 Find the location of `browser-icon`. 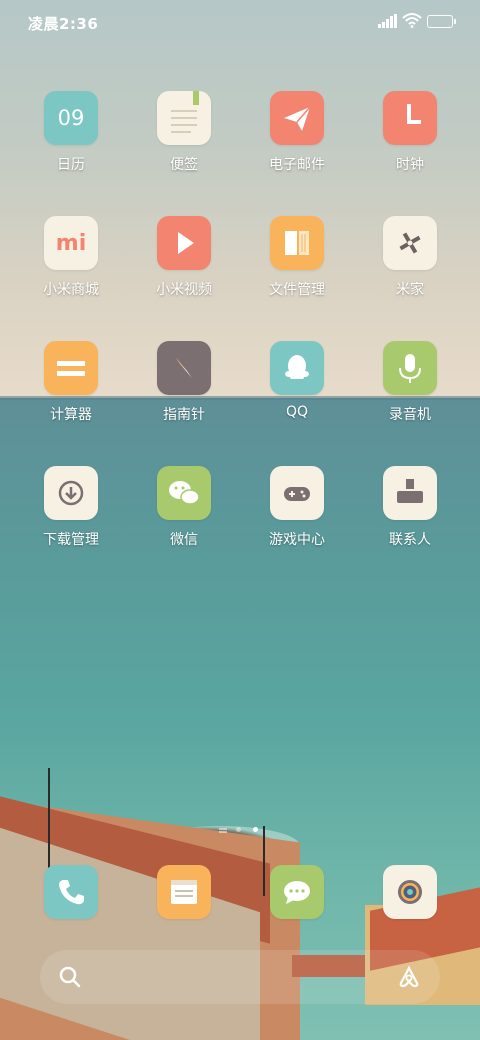

browser-icon is located at coordinates (184, 892).